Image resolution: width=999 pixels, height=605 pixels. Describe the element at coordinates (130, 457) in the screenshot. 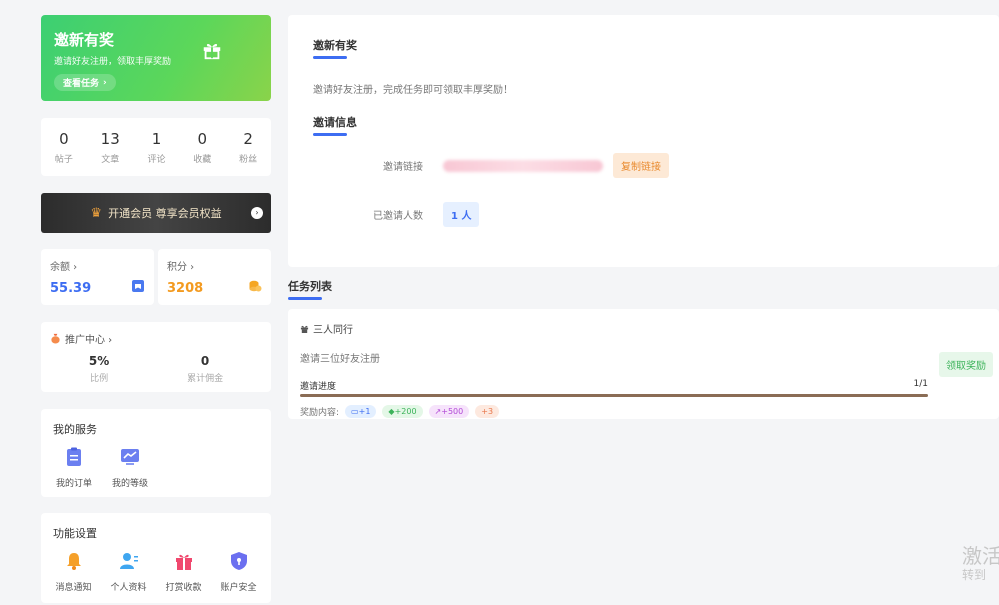

I see `level-icon` at that location.